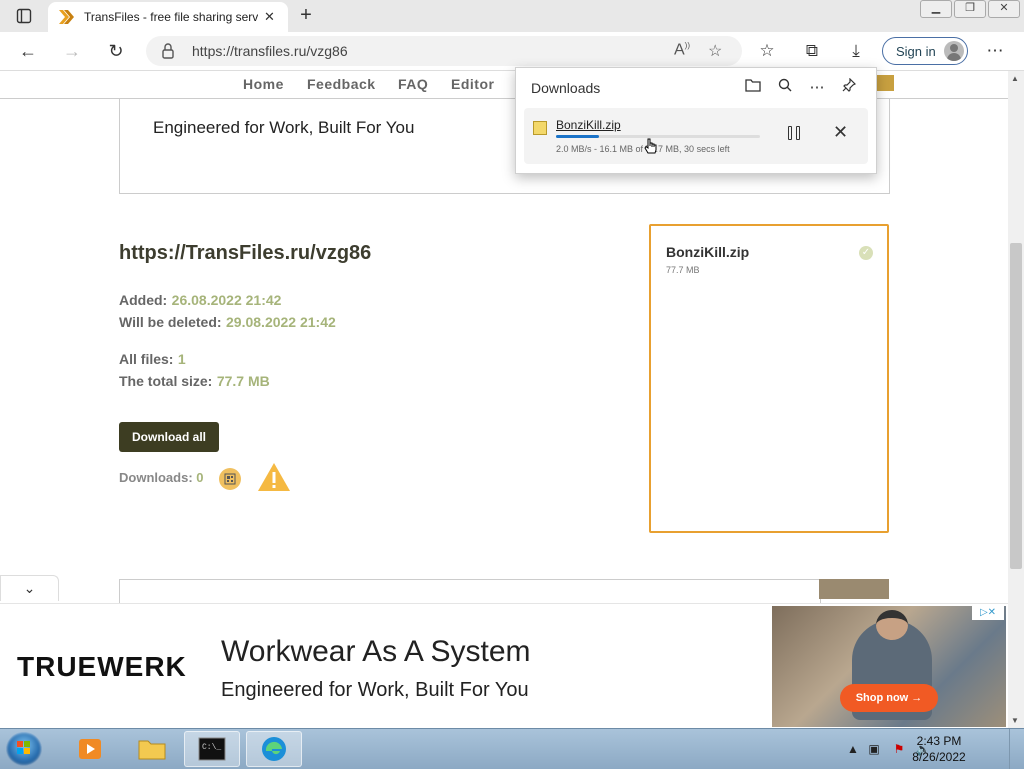 This screenshot has height=771, width=1024. I want to click on media-player-icon, so click(90, 749).